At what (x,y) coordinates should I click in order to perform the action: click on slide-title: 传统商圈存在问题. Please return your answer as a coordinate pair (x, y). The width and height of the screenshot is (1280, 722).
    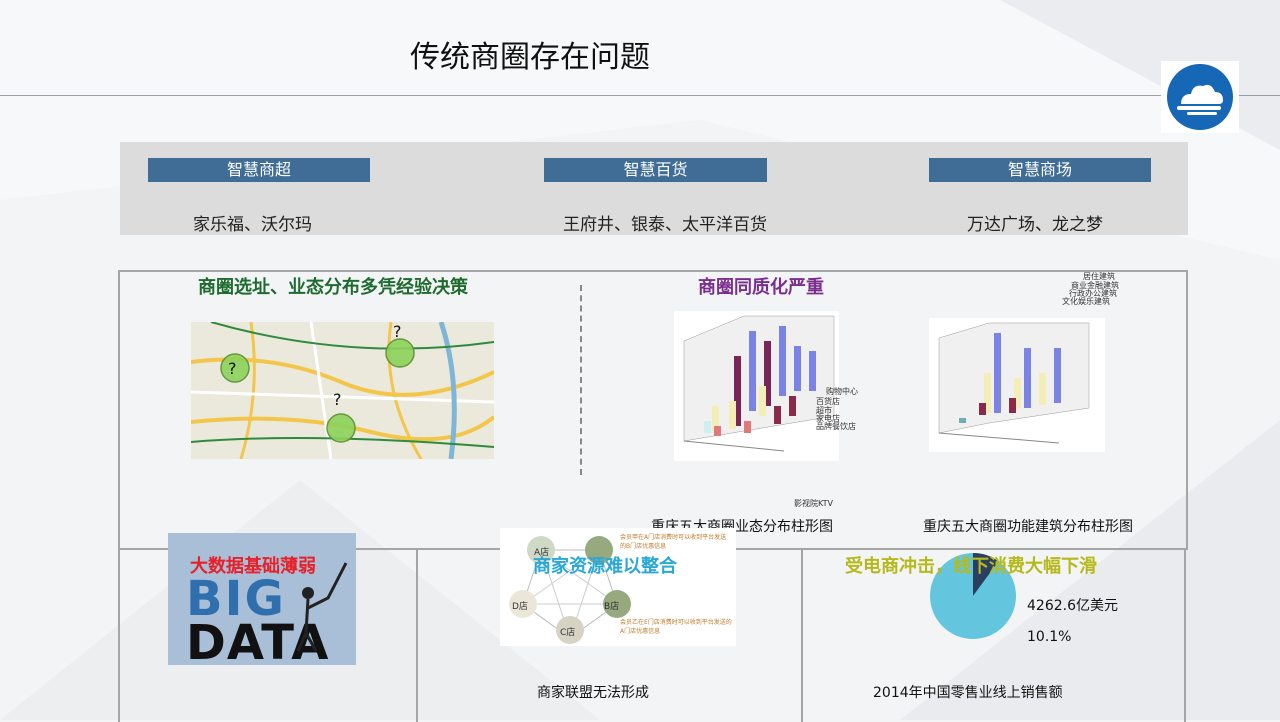
    Looking at the image, I should click on (530, 57).